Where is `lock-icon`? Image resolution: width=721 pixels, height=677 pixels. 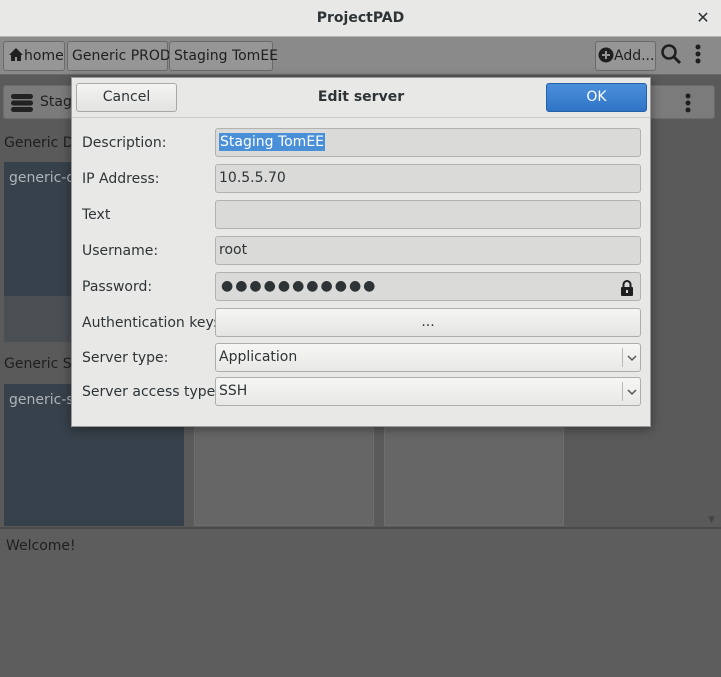
lock-icon is located at coordinates (627, 289).